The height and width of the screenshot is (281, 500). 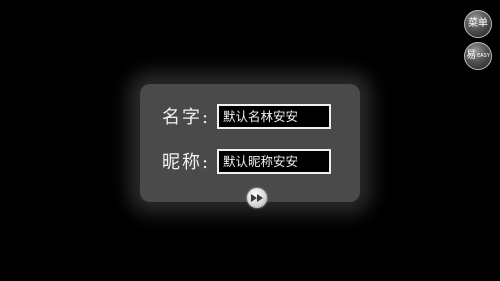 I want to click on name-row: 名字: 默认名林安安, so click(x=246, y=116).